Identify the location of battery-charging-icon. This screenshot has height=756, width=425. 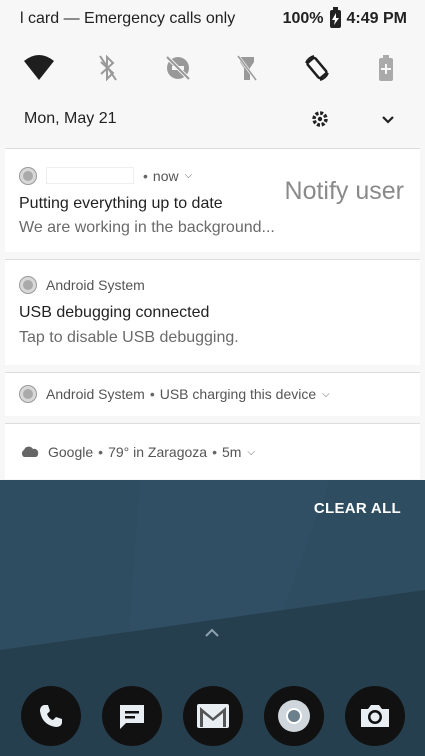
(335, 17).